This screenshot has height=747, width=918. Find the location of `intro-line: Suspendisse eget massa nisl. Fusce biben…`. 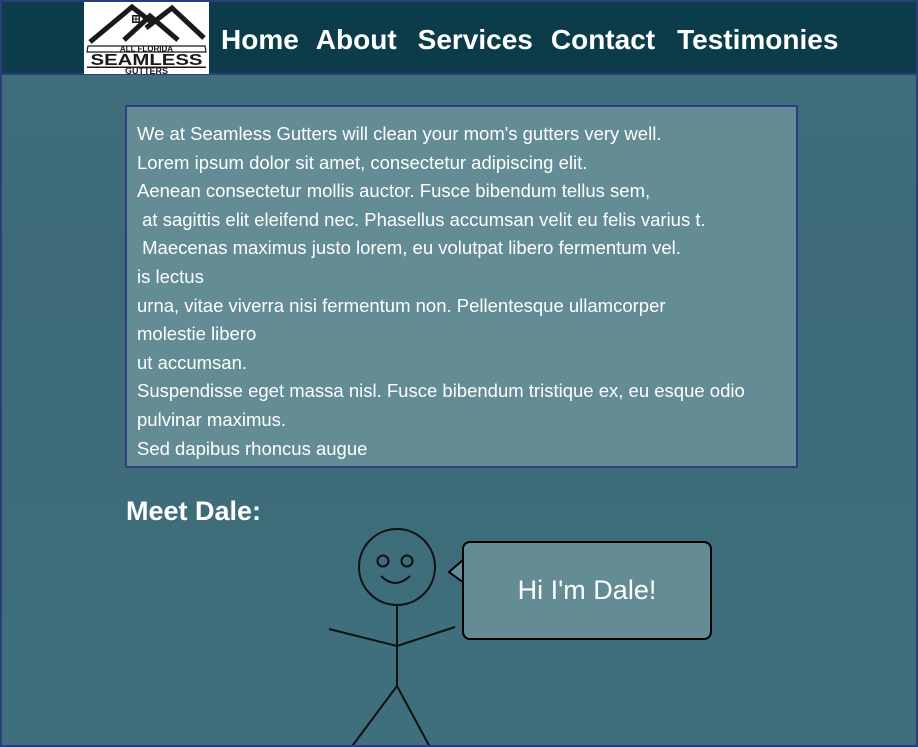

intro-line: Suspendisse eget massa nisl. Fusce biben… is located at coordinates (441, 391).